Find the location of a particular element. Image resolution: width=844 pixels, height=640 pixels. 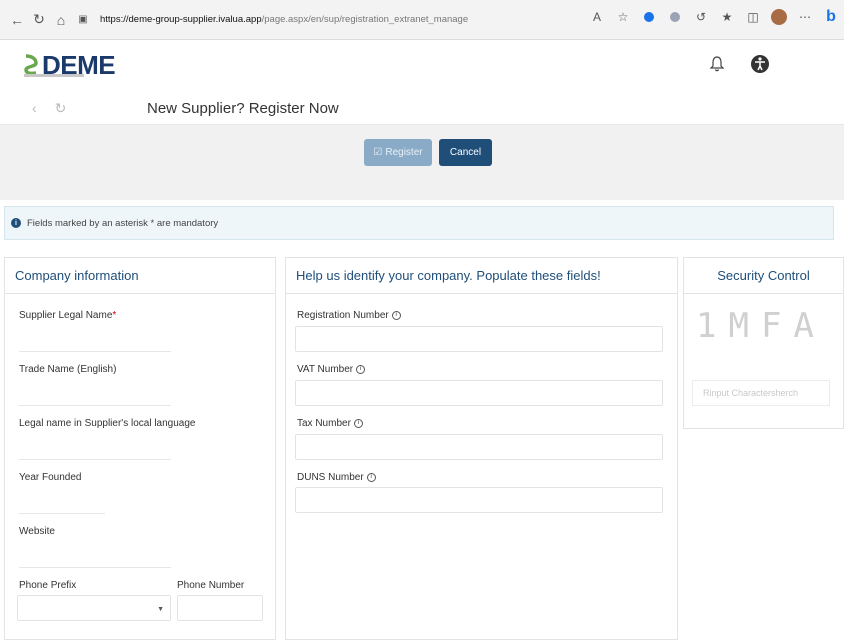

vat-number-label: VAT Number i is located at coordinates (331, 369).